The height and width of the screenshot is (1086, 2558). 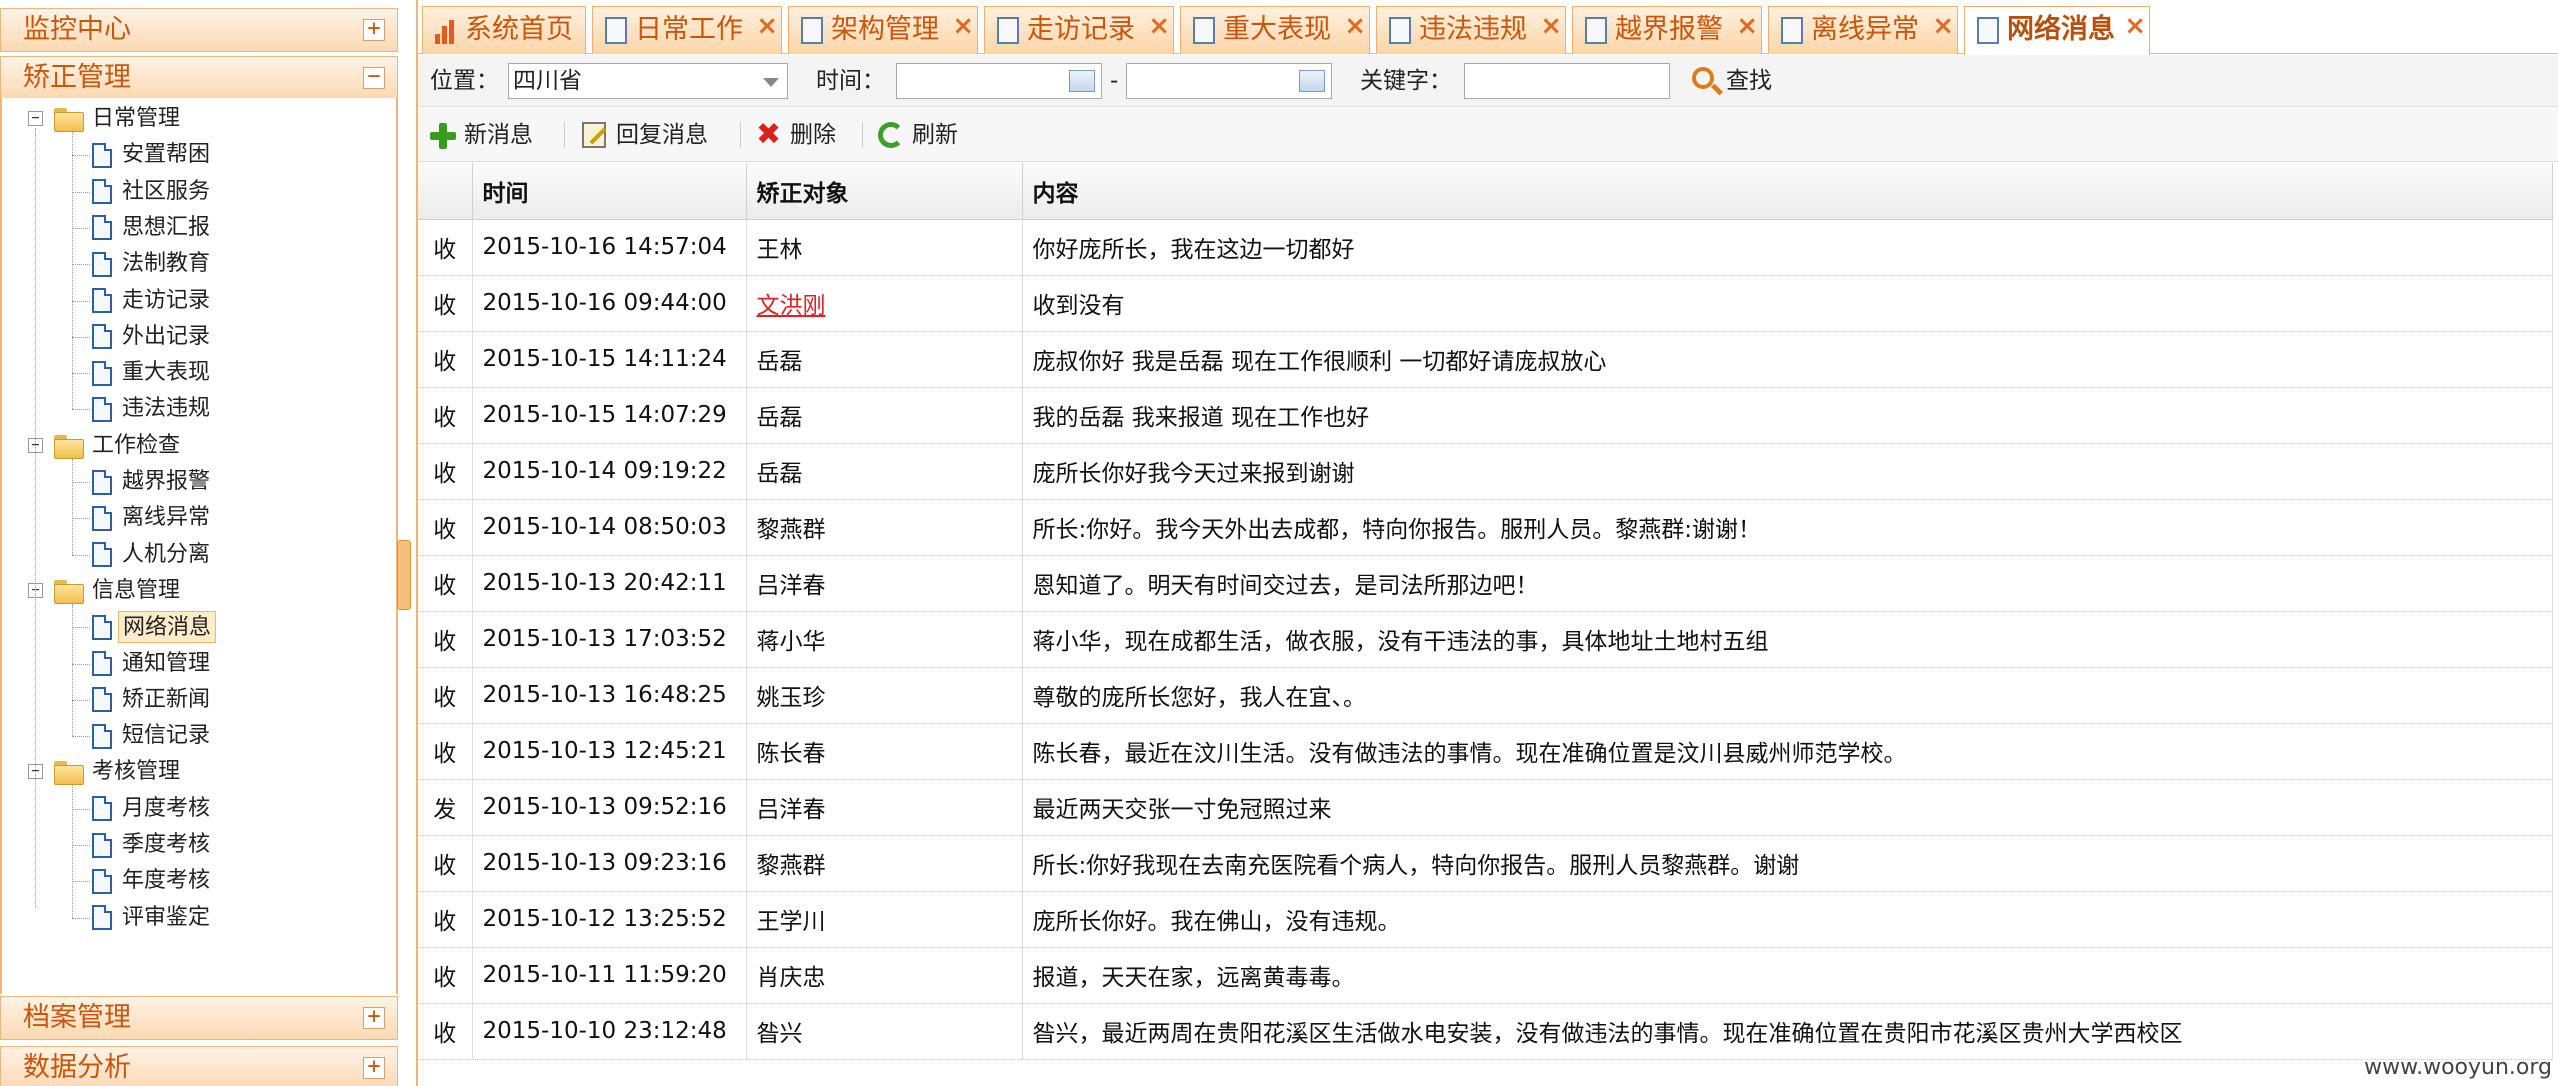 What do you see at coordinates (687, 30) in the screenshot?
I see `tab-1: 日常工作 ×` at bounding box center [687, 30].